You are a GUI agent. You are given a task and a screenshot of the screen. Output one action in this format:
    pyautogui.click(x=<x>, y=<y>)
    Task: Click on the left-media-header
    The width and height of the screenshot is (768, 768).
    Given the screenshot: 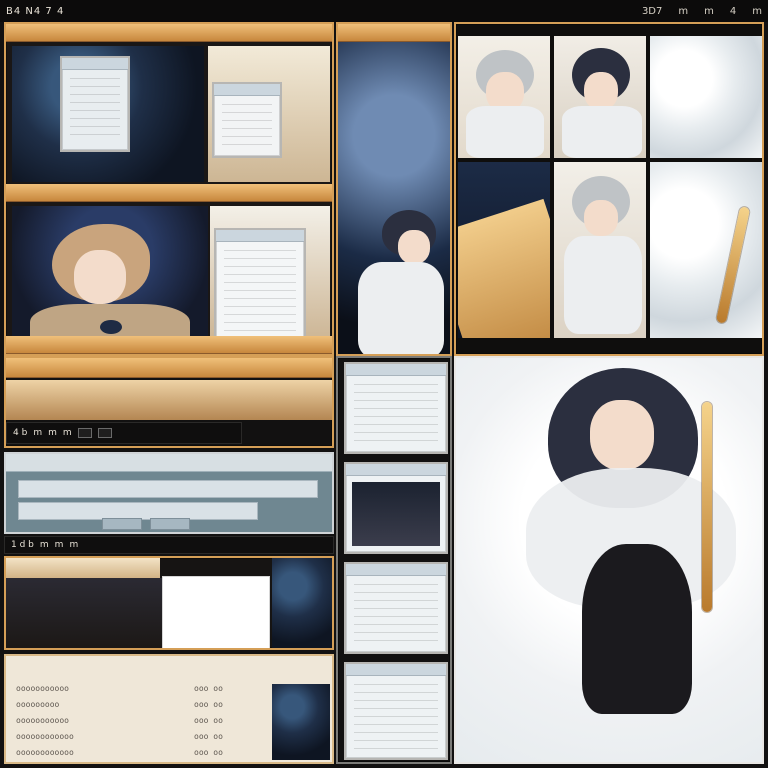 What is the action you would take?
    pyautogui.click(x=83, y=568)
    